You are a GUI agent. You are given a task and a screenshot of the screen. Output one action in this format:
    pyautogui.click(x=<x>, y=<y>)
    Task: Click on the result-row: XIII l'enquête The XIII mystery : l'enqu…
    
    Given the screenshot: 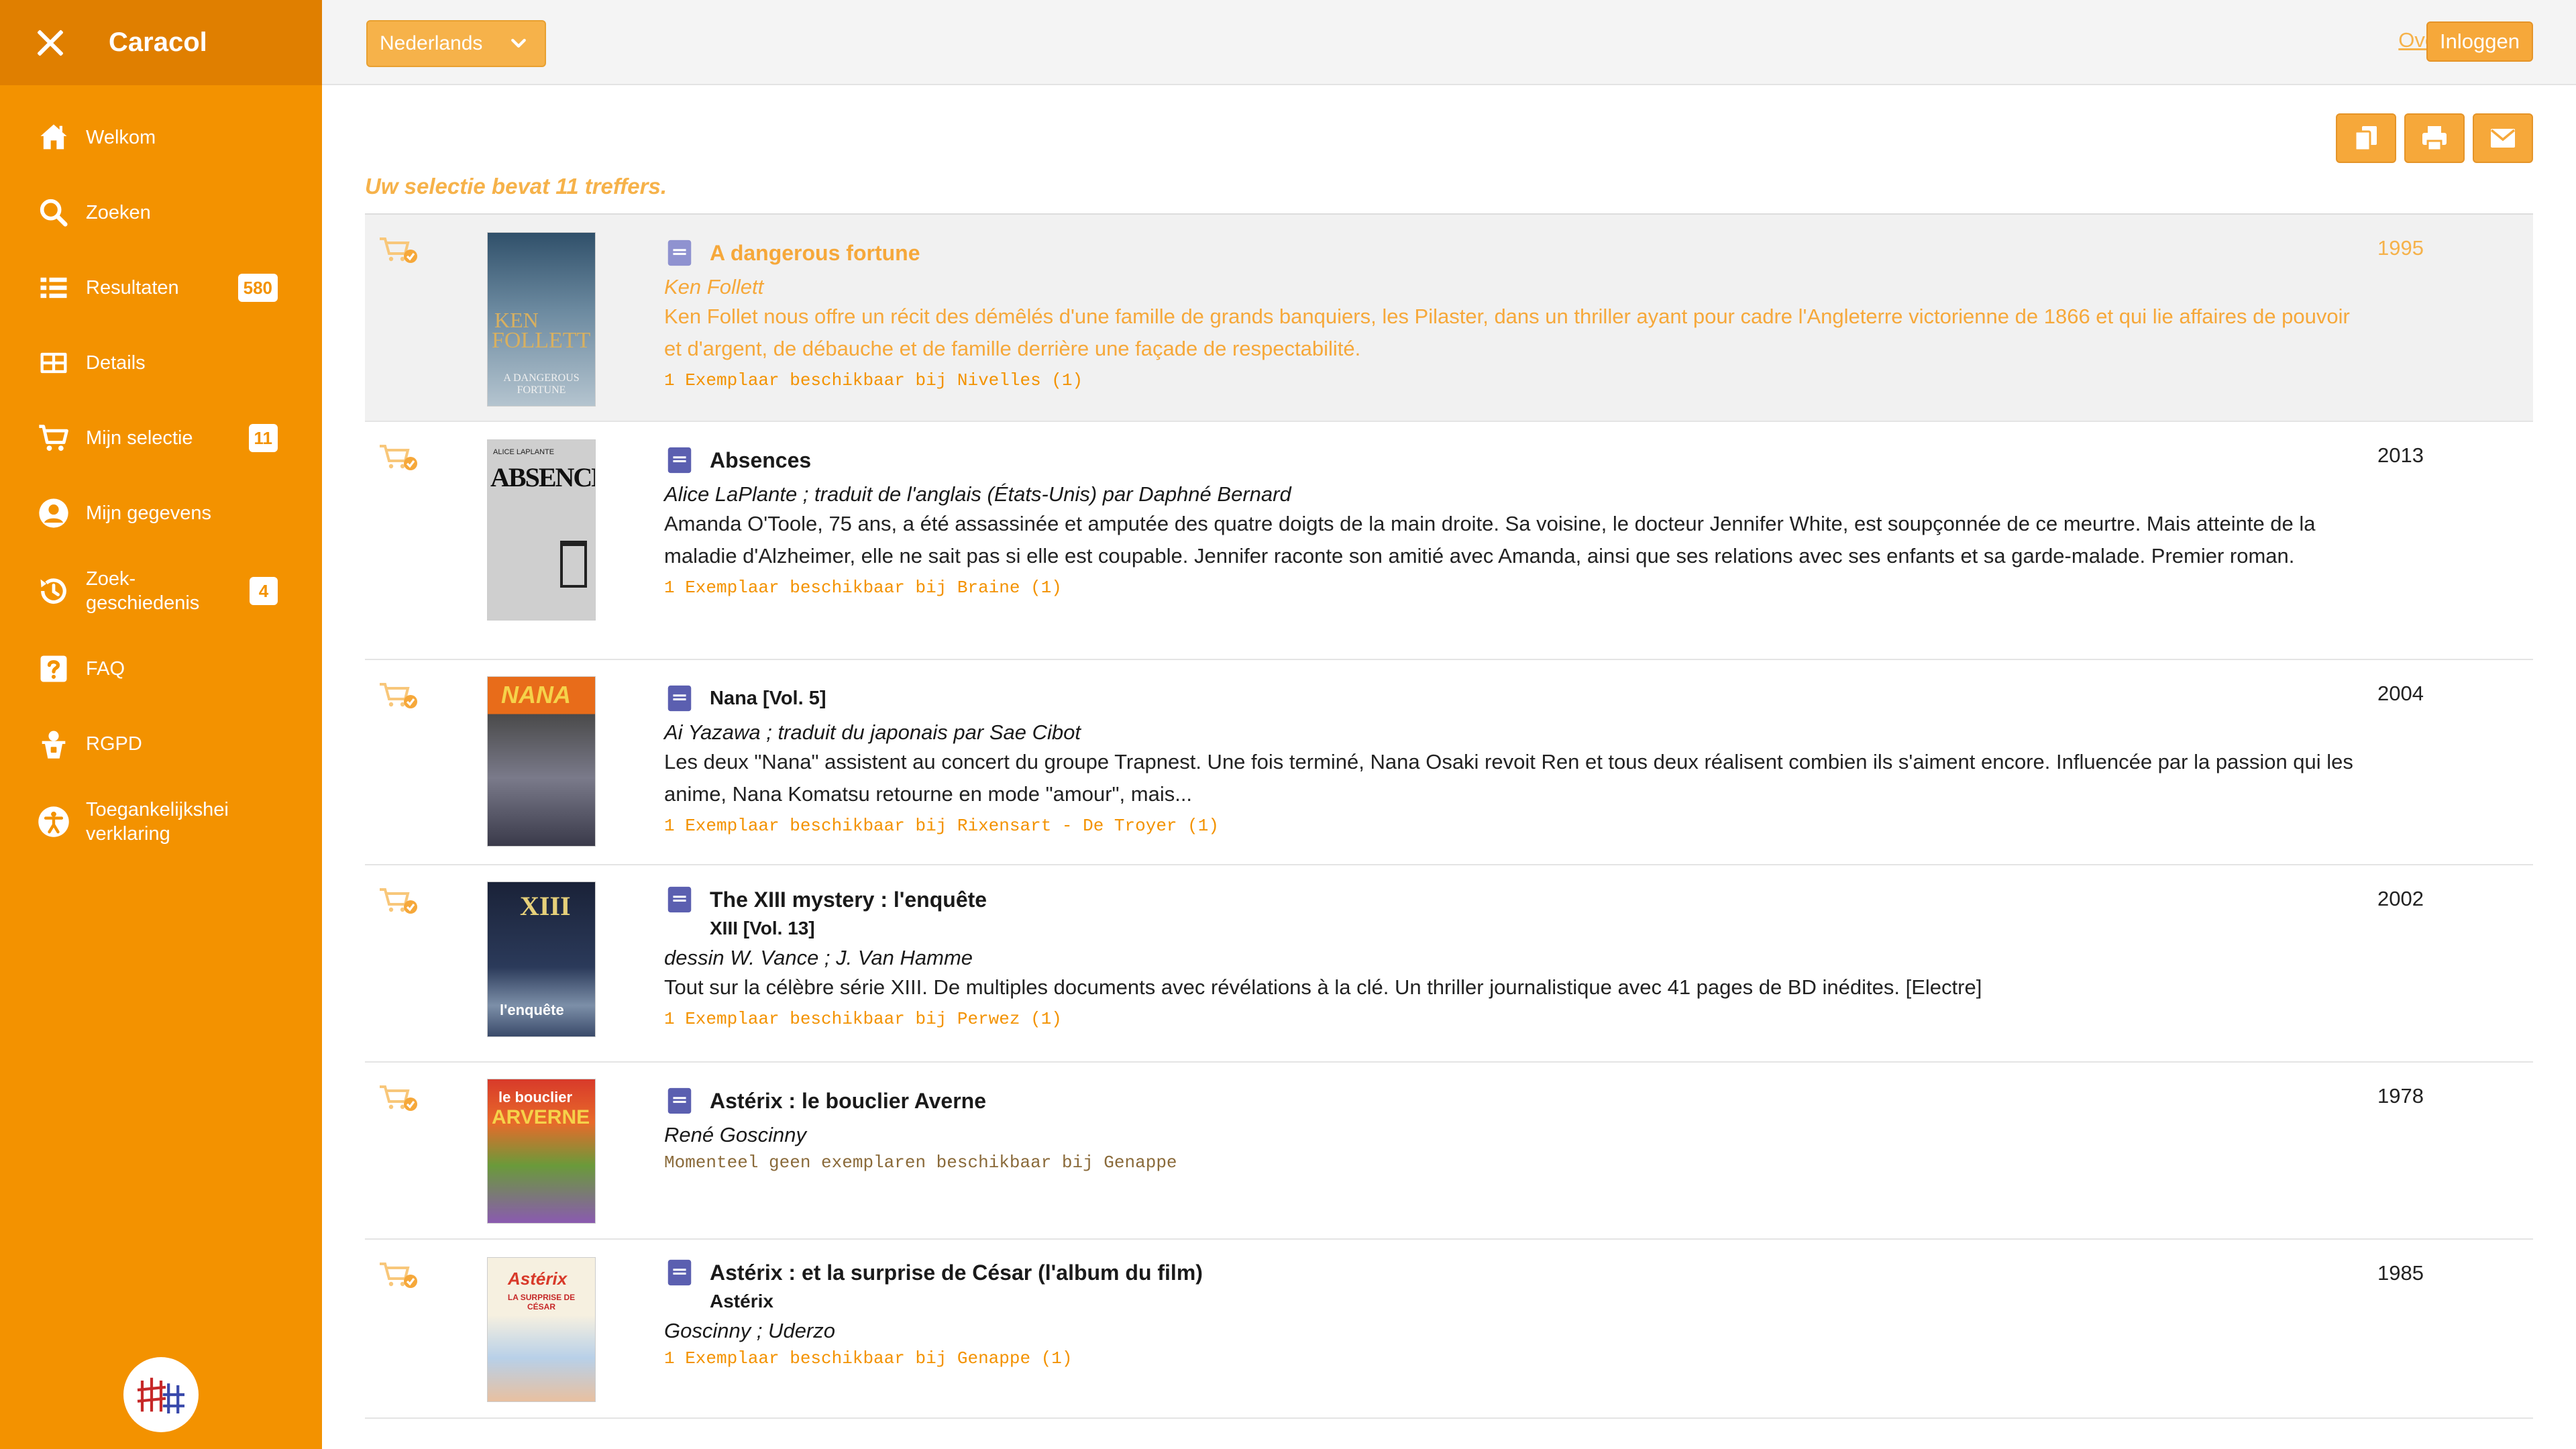 What is the action you would take?
    pyautogui.click(x=1449, y=964)
    